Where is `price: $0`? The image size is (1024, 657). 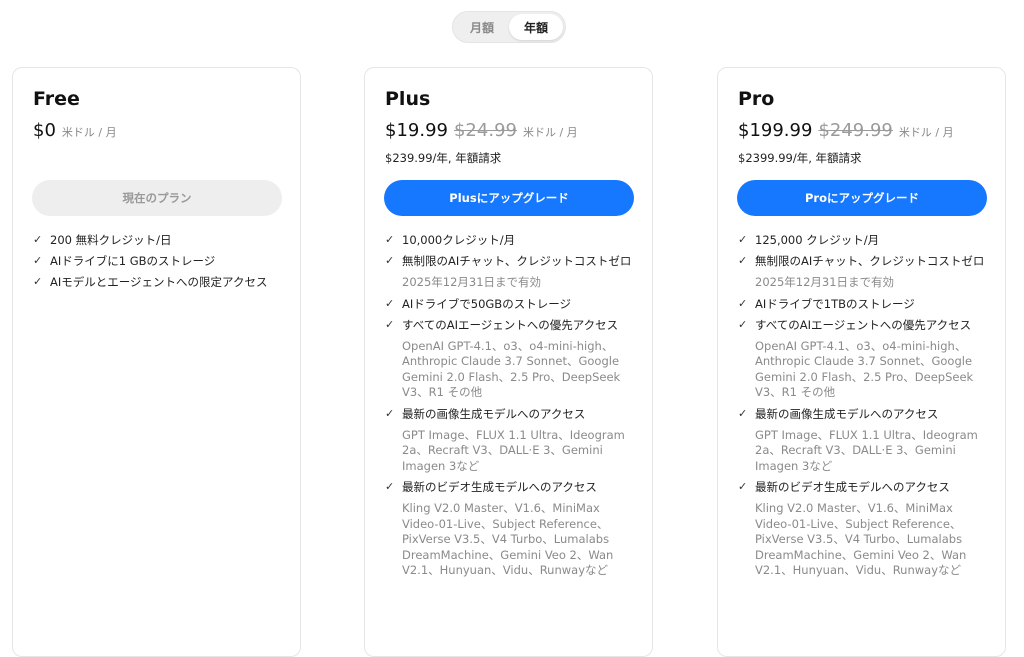 price: $0 is located at coordinates (44, 130).